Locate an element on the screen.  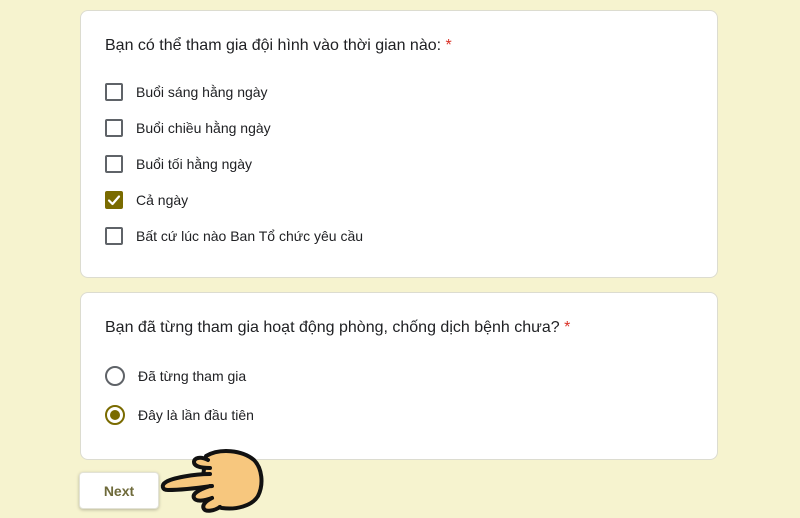
option-label: Bất cứ lúc nào Ban Tổ chức yêu cầu is located at coordinates (250, 236).